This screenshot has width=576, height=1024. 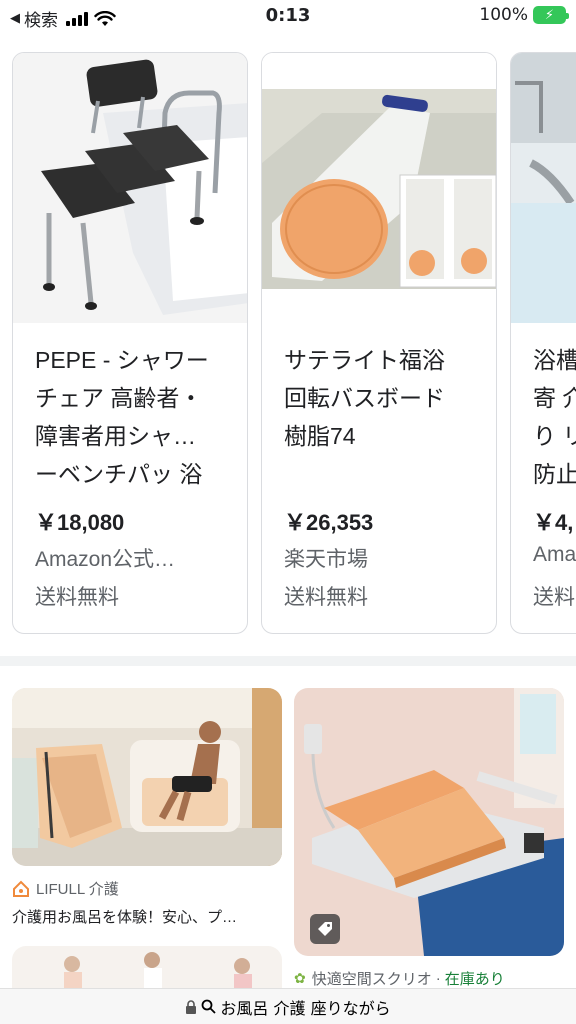 What do you see at coordinates (379, 188) in the screenshot?
I see `product-image-bath-board` at bounding box center [379, 188].